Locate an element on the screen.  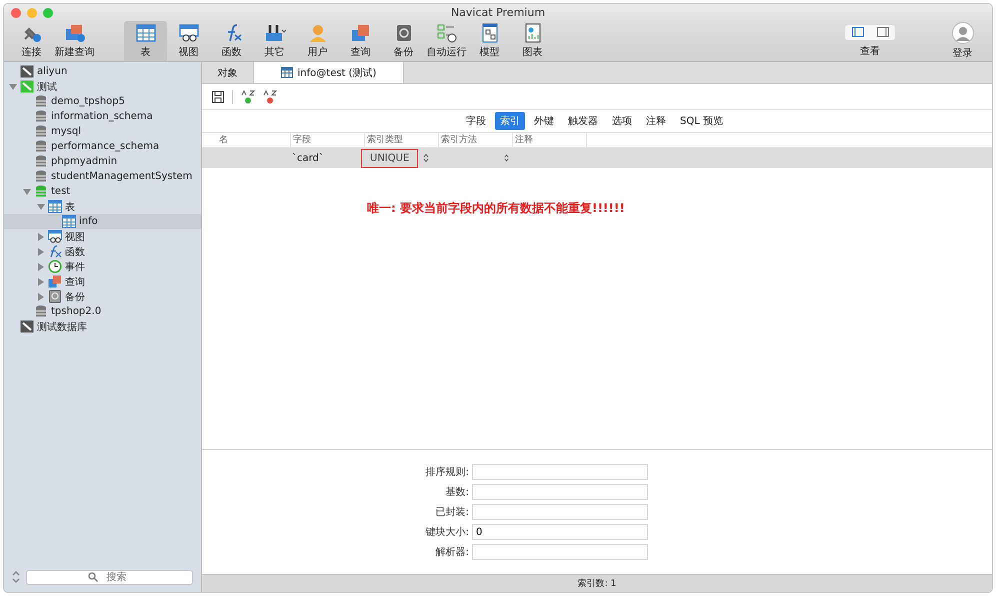
delete-index-icon is located at coordinates (270, 97).